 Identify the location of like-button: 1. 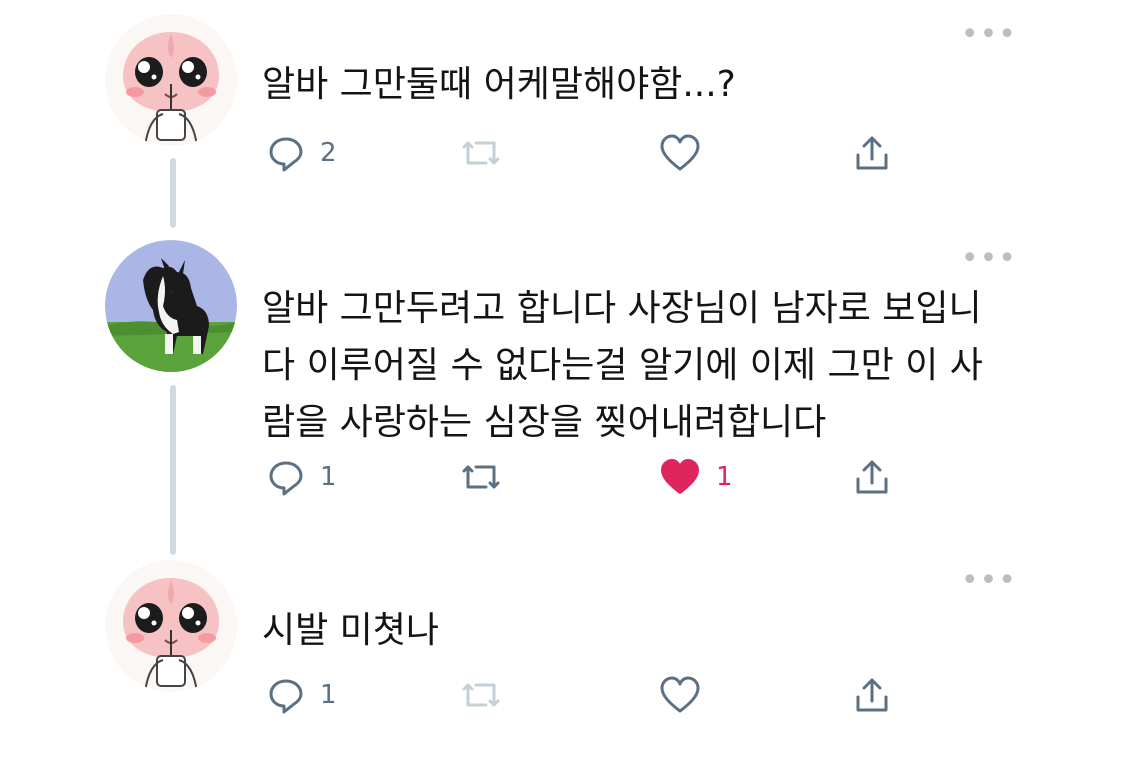
(695, 477).